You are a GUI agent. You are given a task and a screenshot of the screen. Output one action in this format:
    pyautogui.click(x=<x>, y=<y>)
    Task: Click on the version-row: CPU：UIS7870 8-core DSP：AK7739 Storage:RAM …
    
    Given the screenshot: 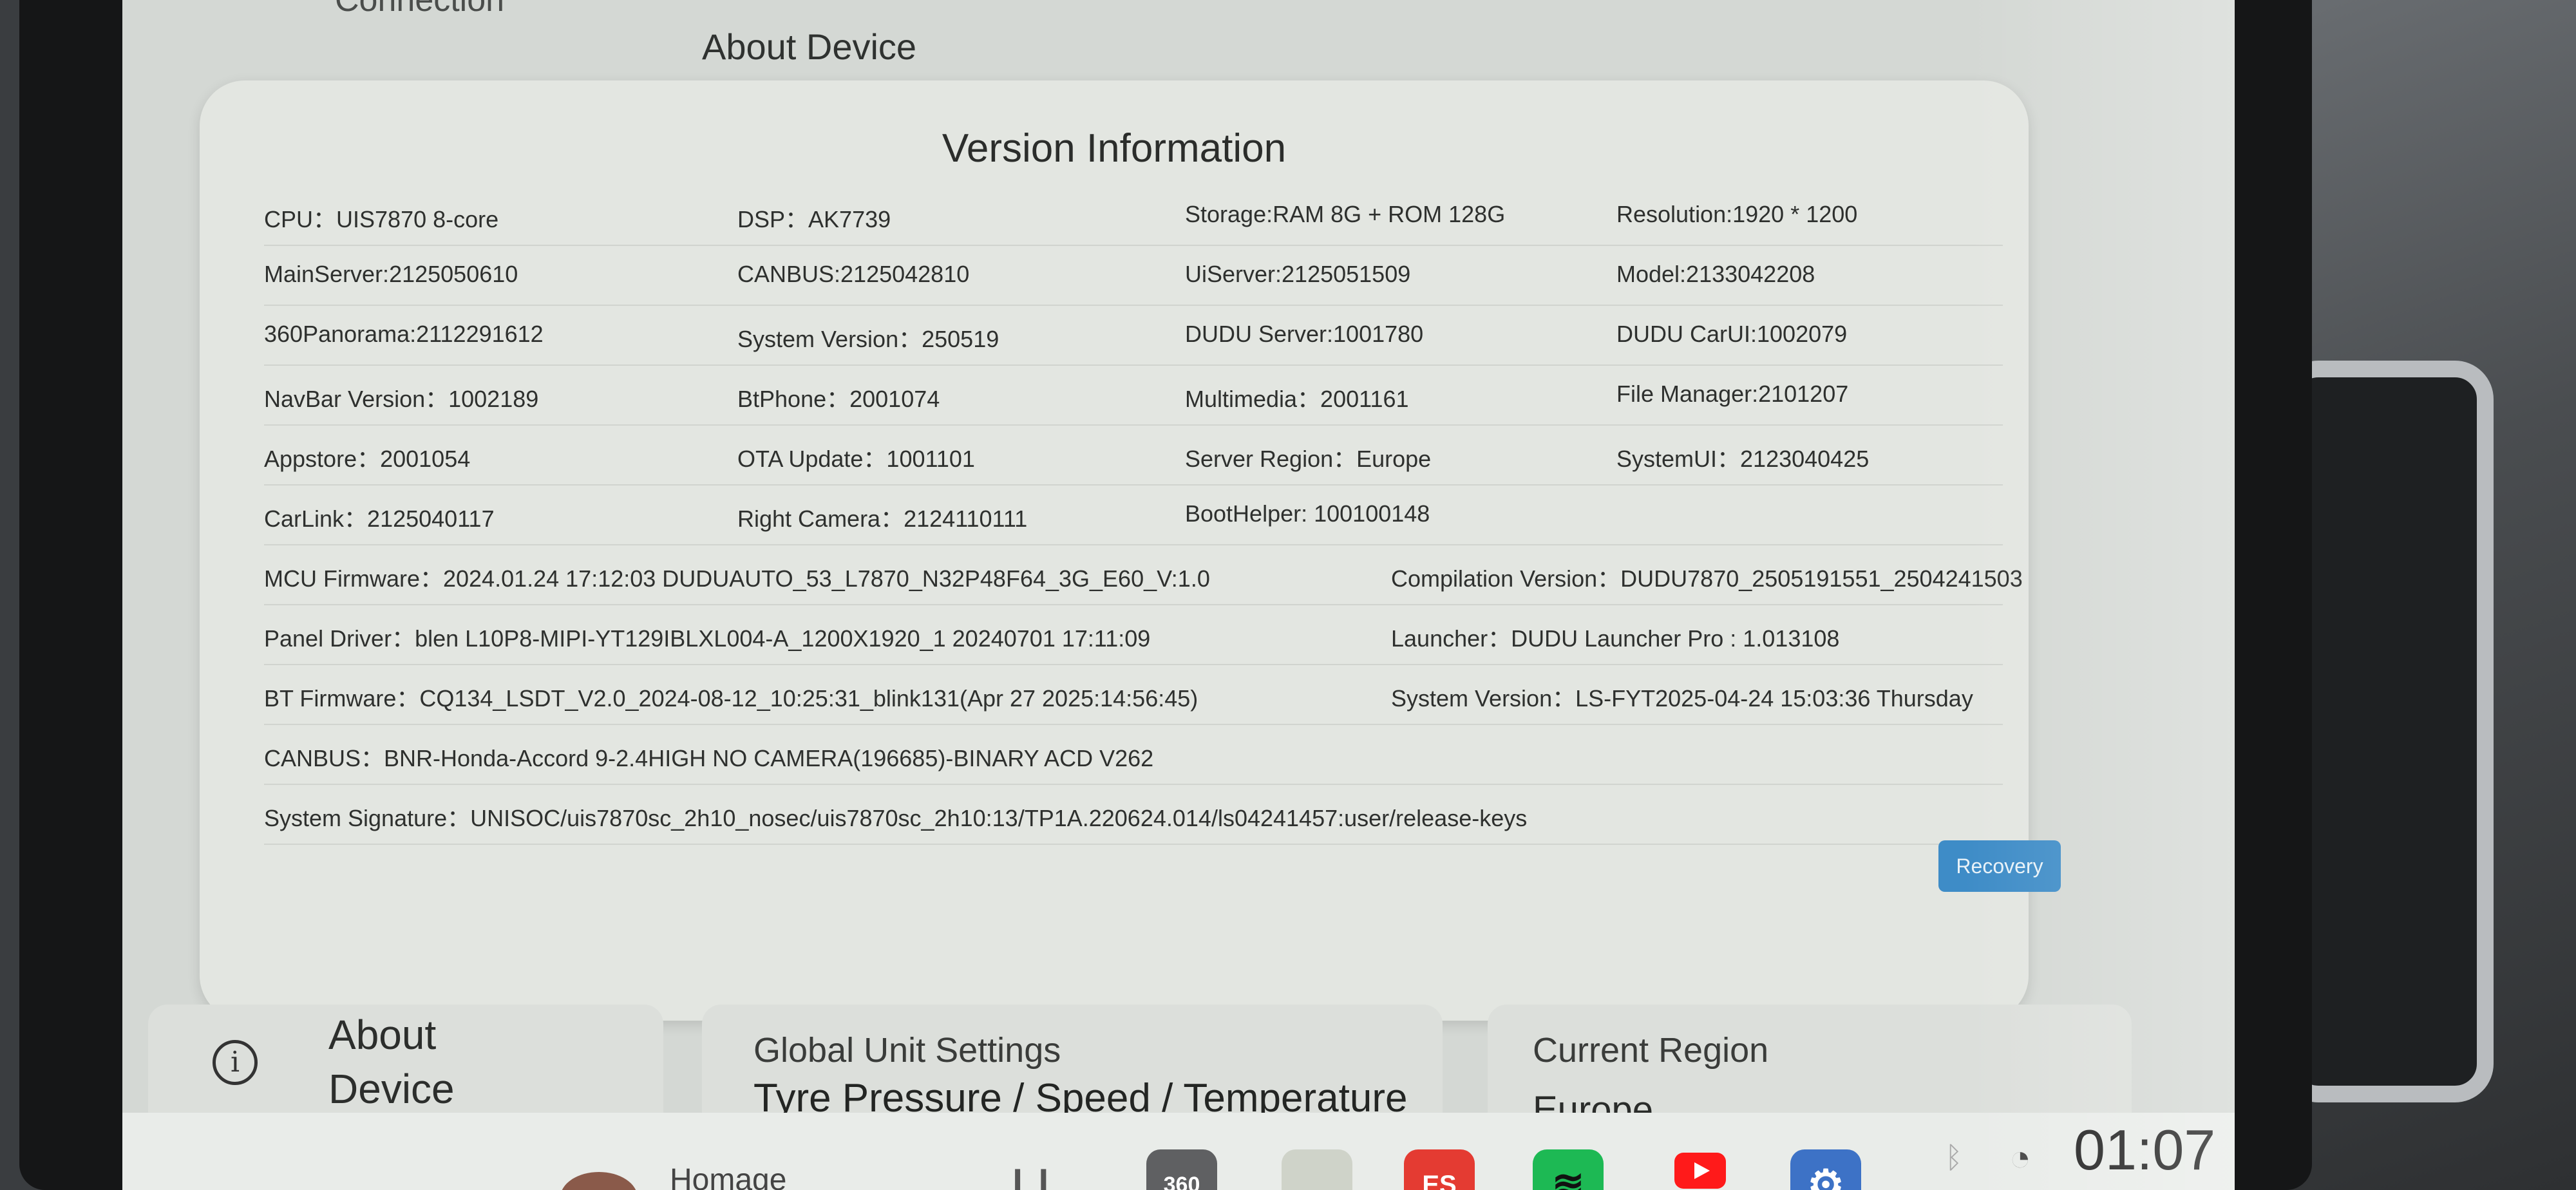 What is the action you would take?
    pyautogui.click(x=1133, y=217)
    